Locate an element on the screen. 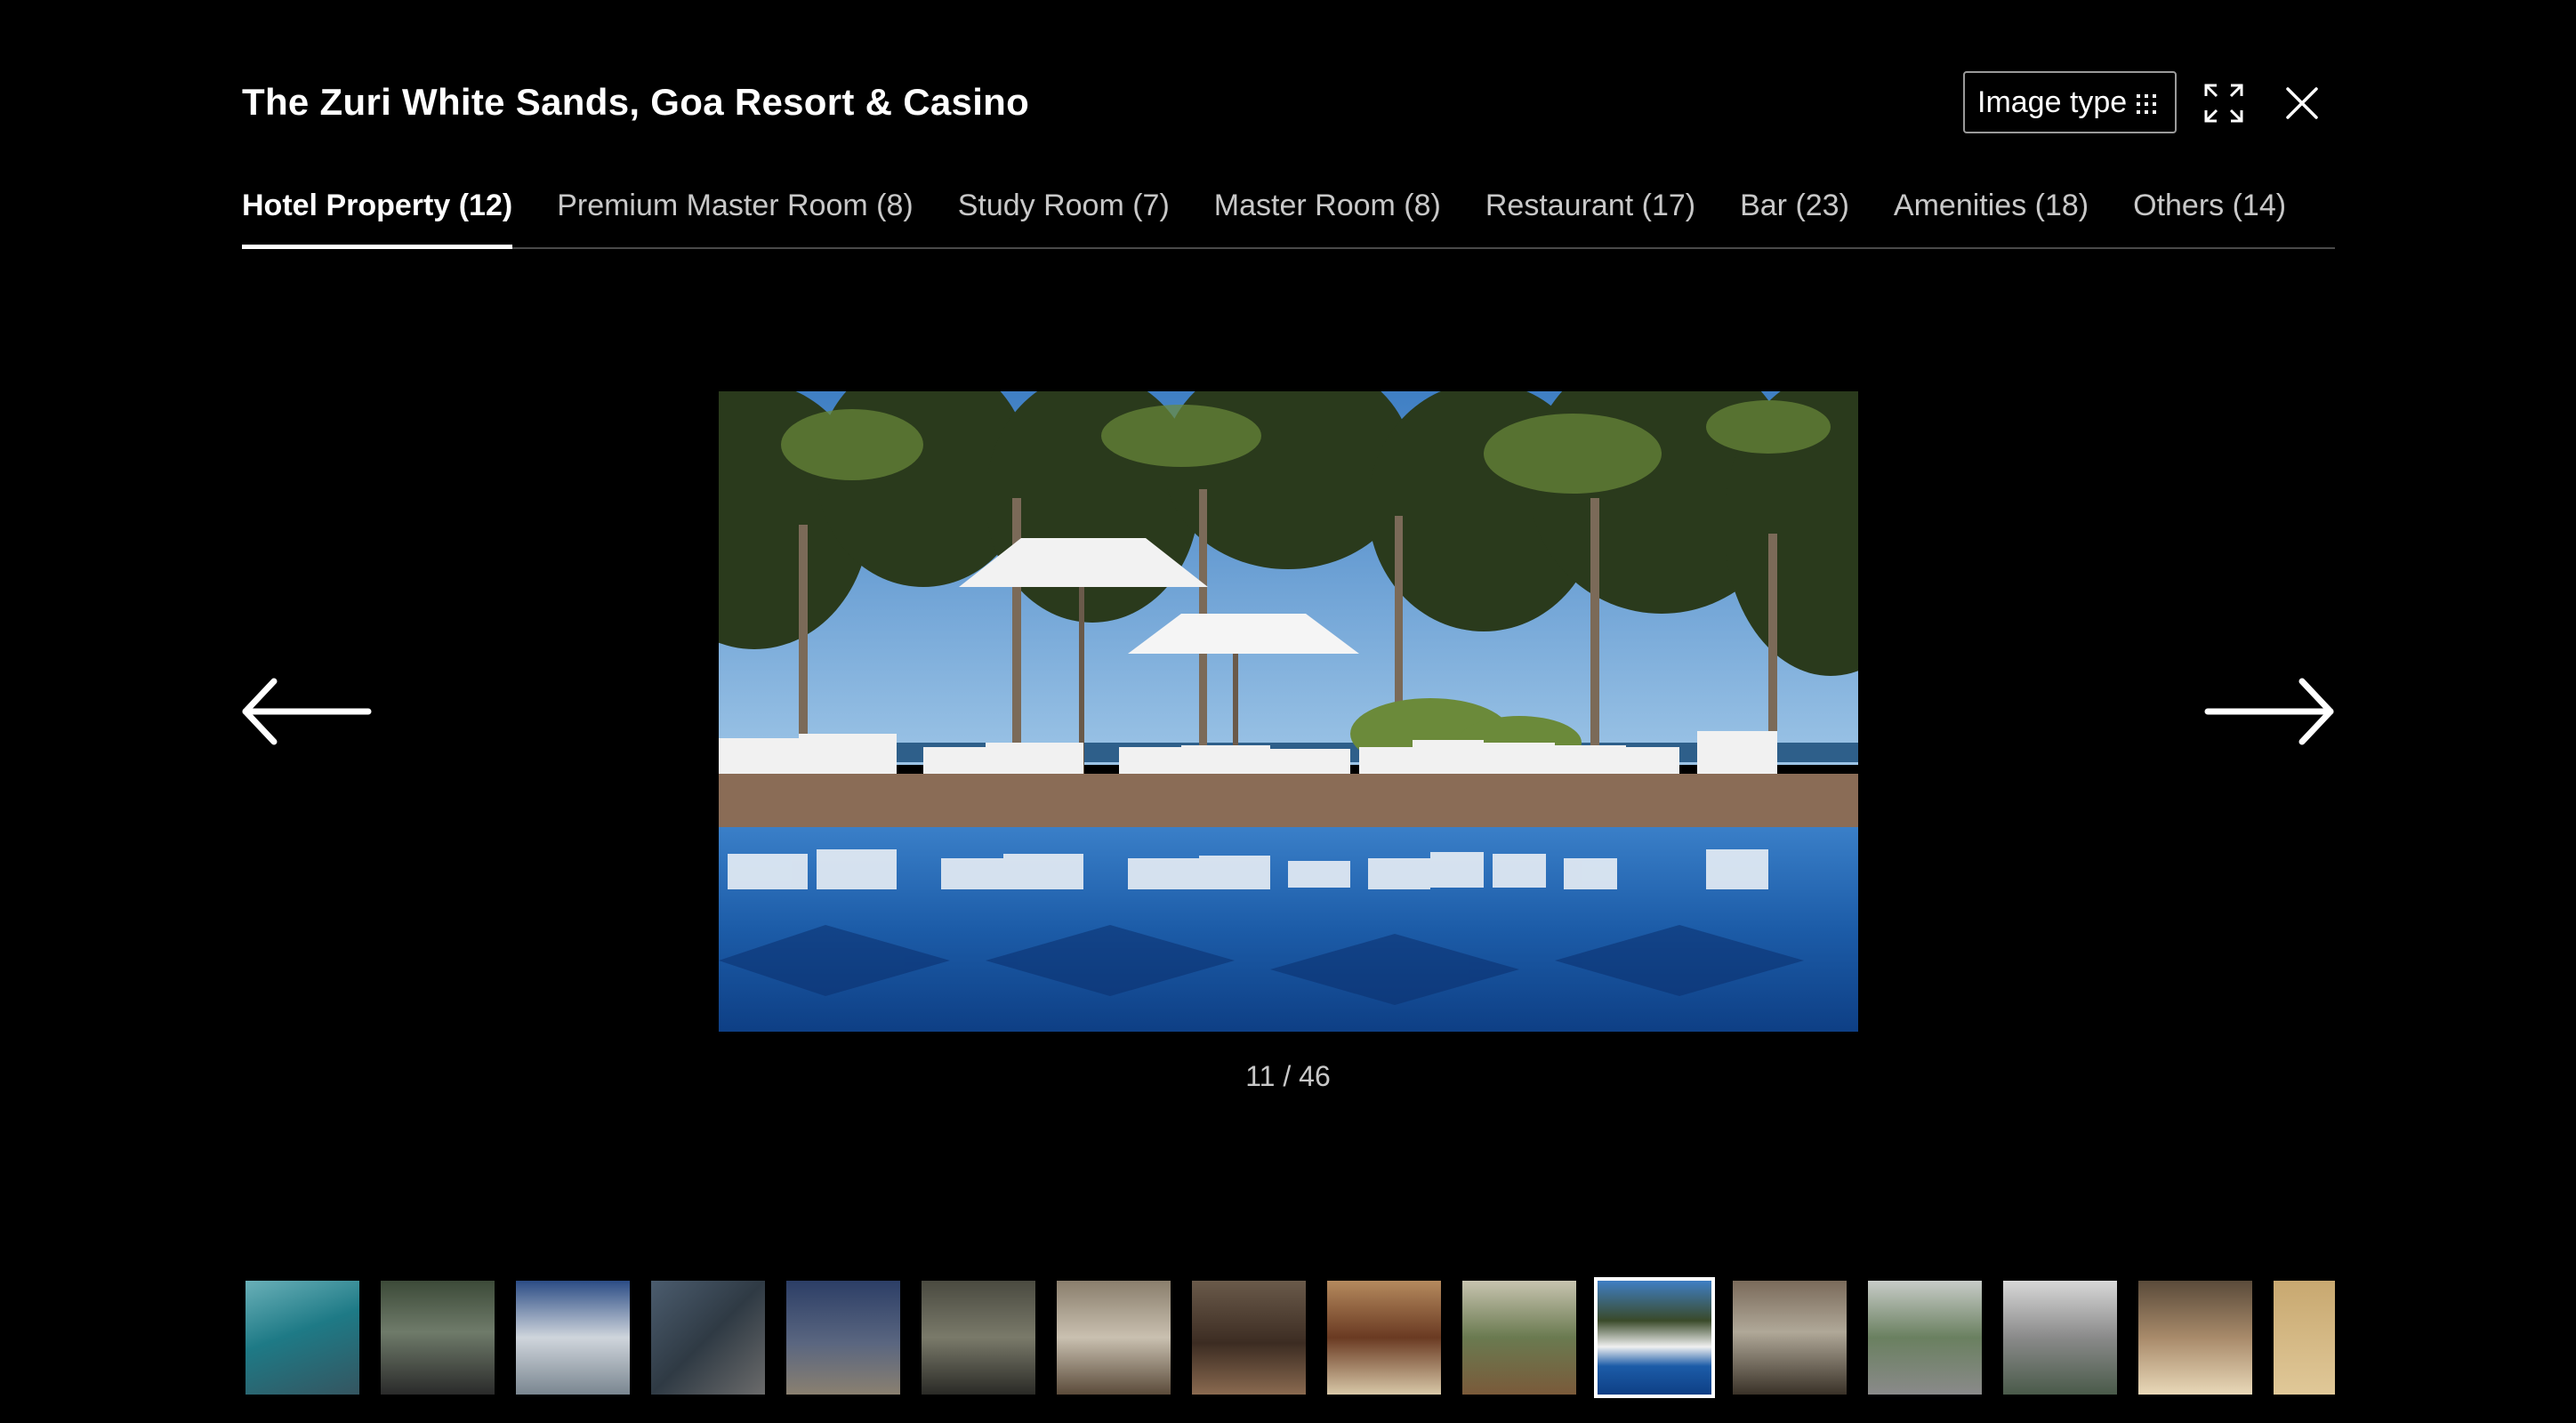  image-type-button: Image type is located at coordinates (2070, 102).